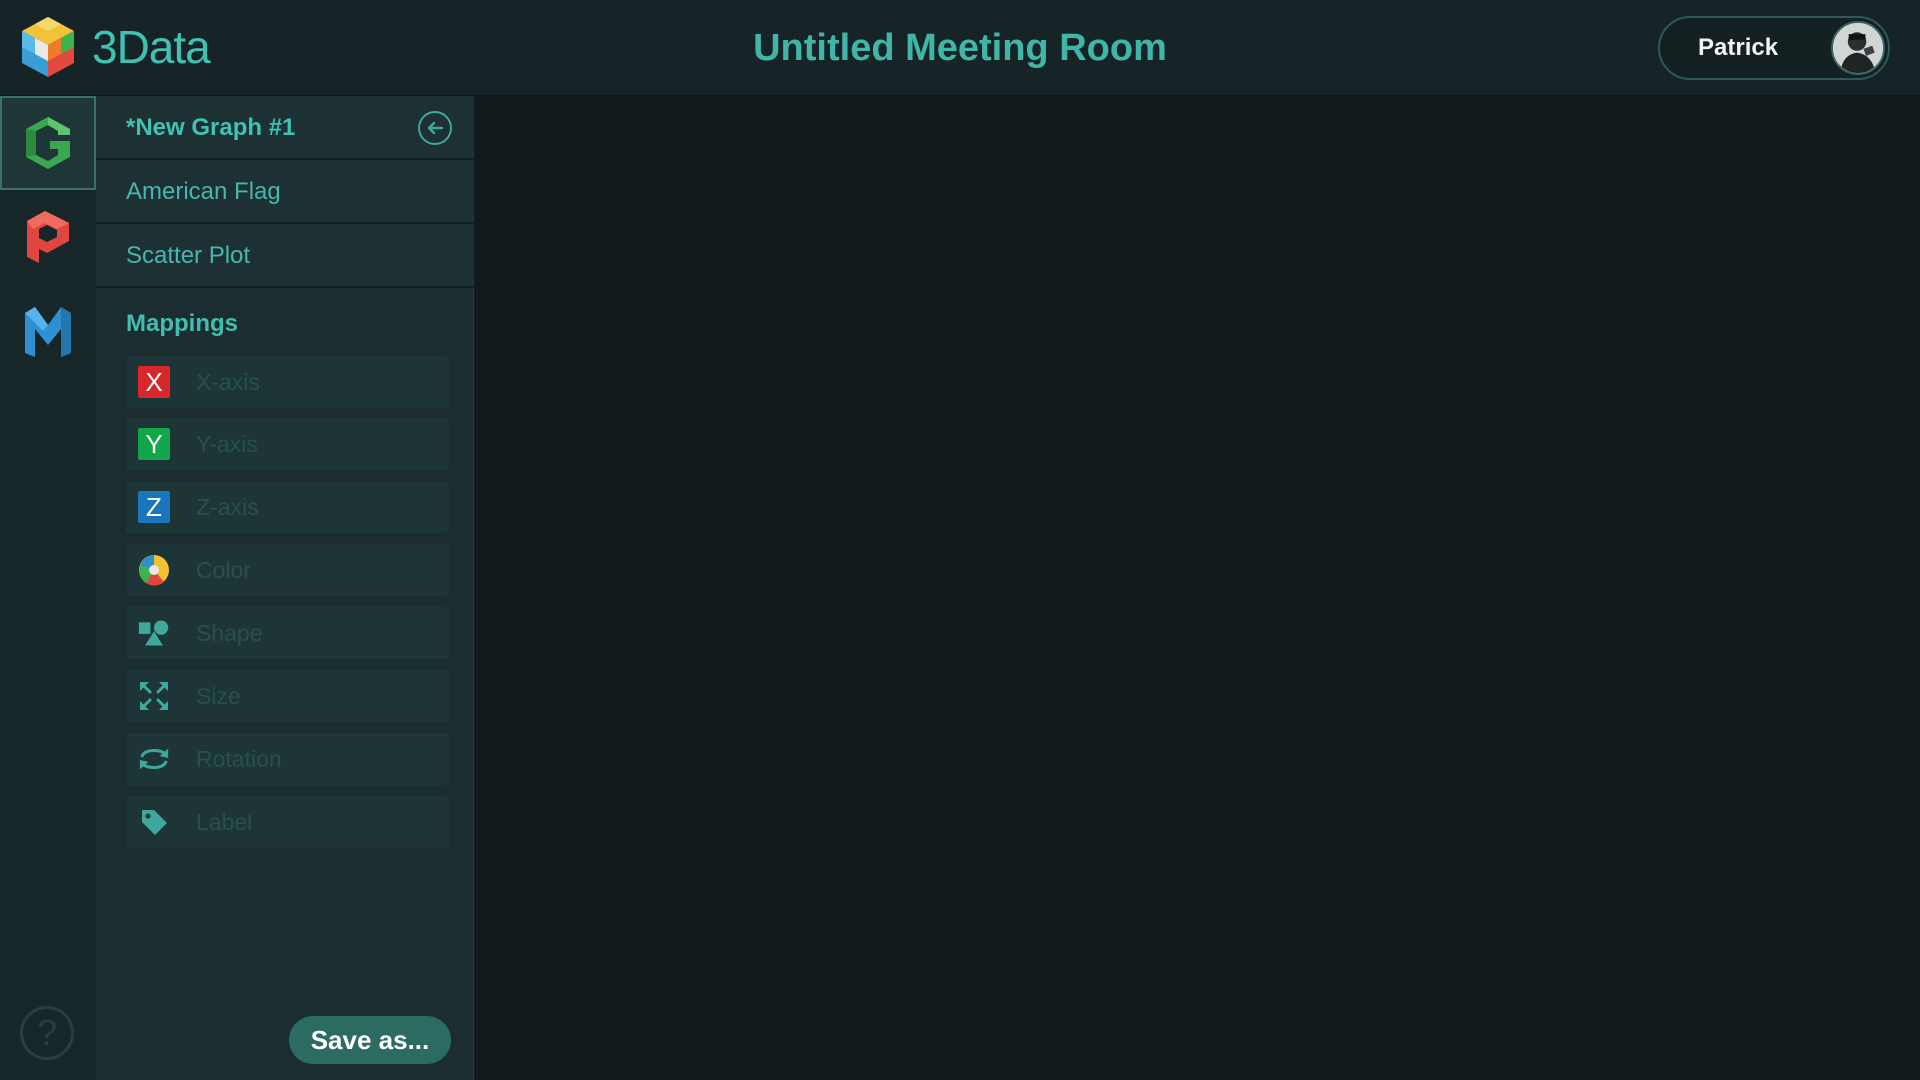 This screenshot has height=1080, width=1920. I want to click on graph-item-american-flag: American Flag, so click(285, 192).